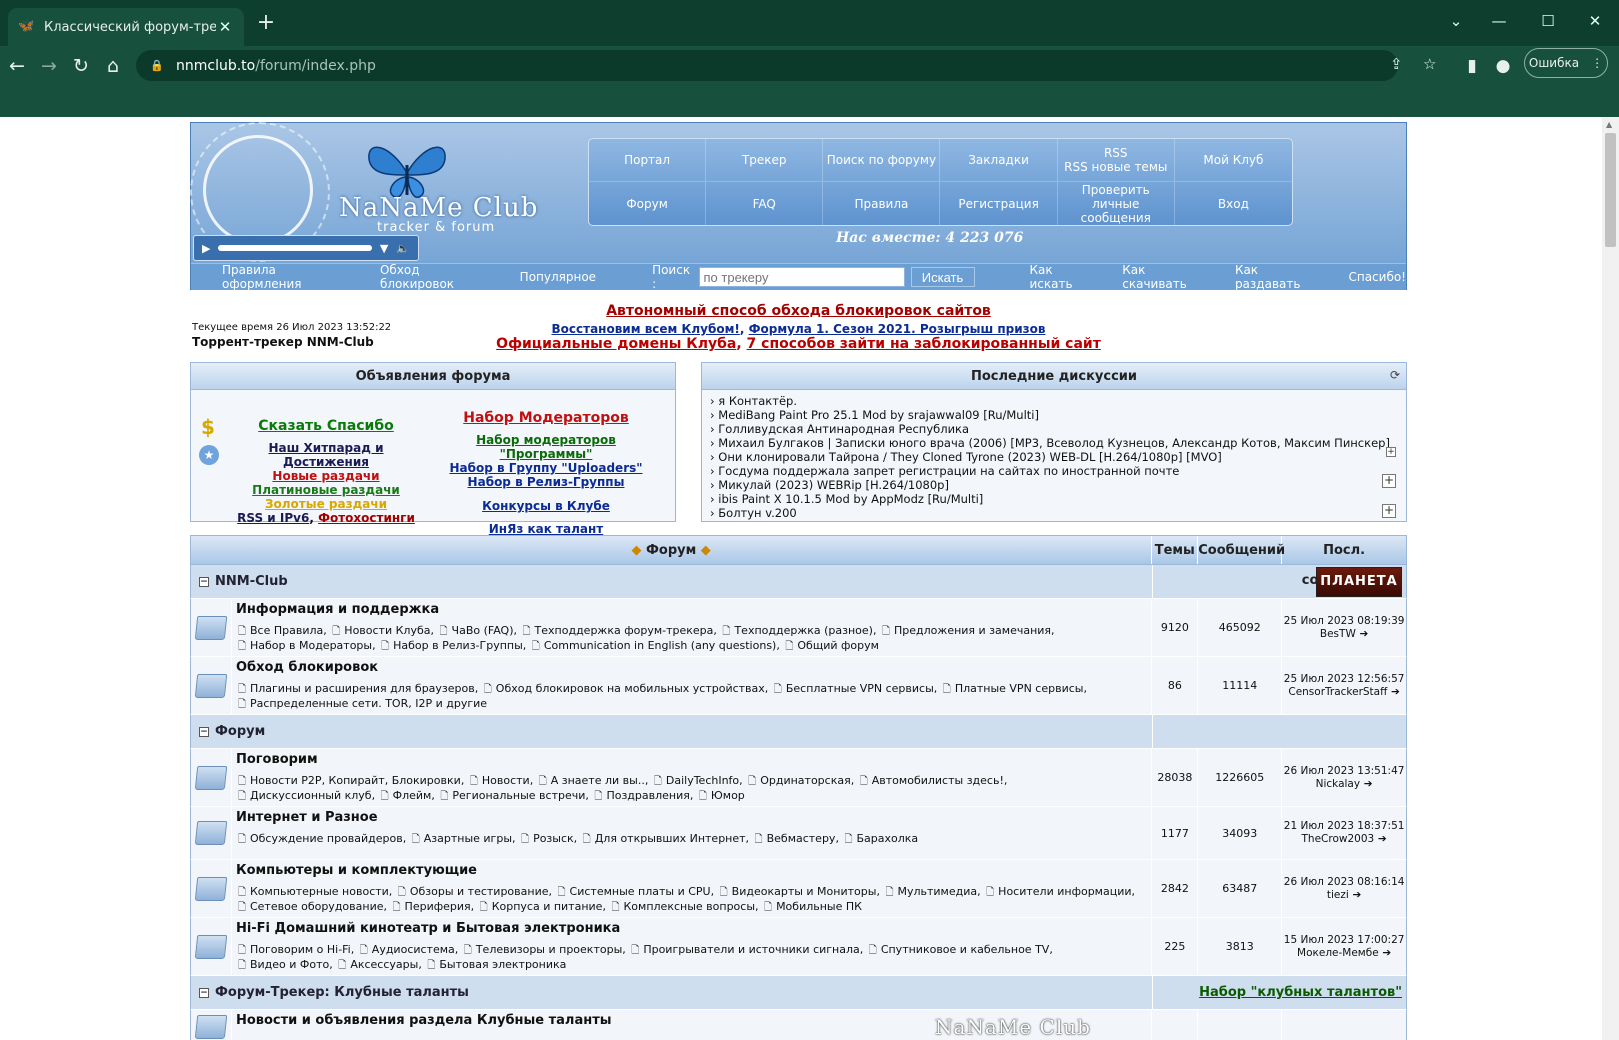 The height and width of the screenshot is (1040, 1619). What do you see at coordinates (671, 992) in the screenshot?
I see `category-name: − Форум-Трекер: Клубные таланты` at bounding box center [671, 992].